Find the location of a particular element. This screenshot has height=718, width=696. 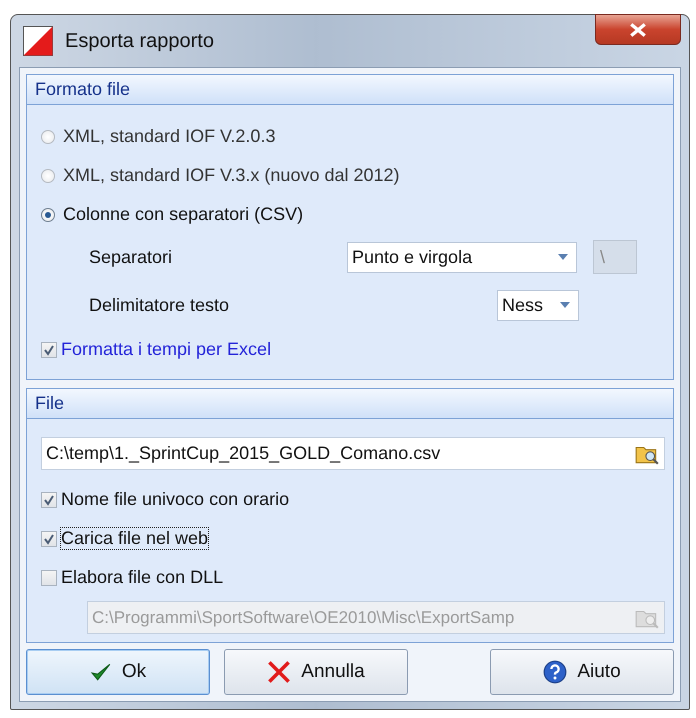

file-path-field: C:\temp\1._SprintCup_2015_GOLD_Comano.csv is located at coordinates (353, 453).